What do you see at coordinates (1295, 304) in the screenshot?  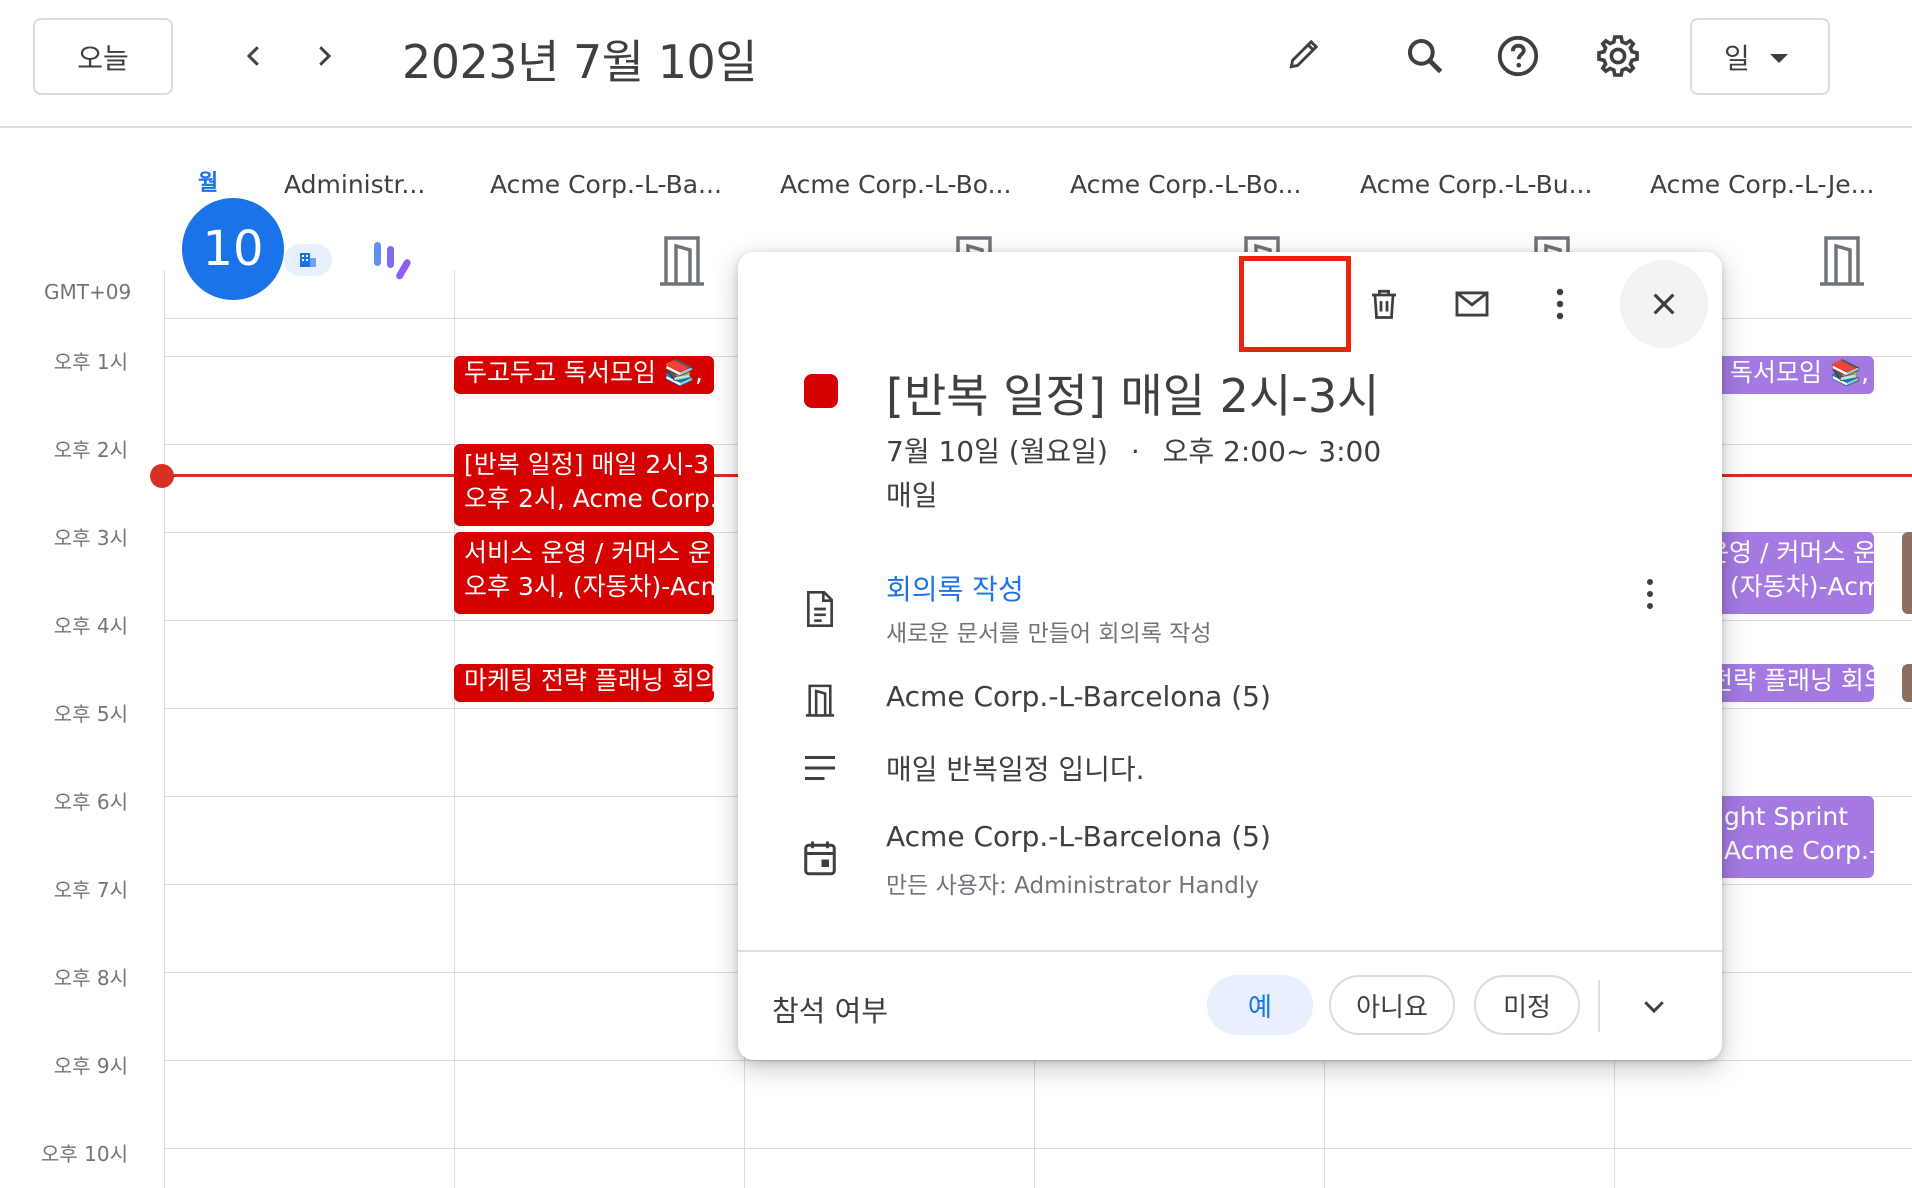 I see `edit-button-highlight` at bounding box center [1295, 304].